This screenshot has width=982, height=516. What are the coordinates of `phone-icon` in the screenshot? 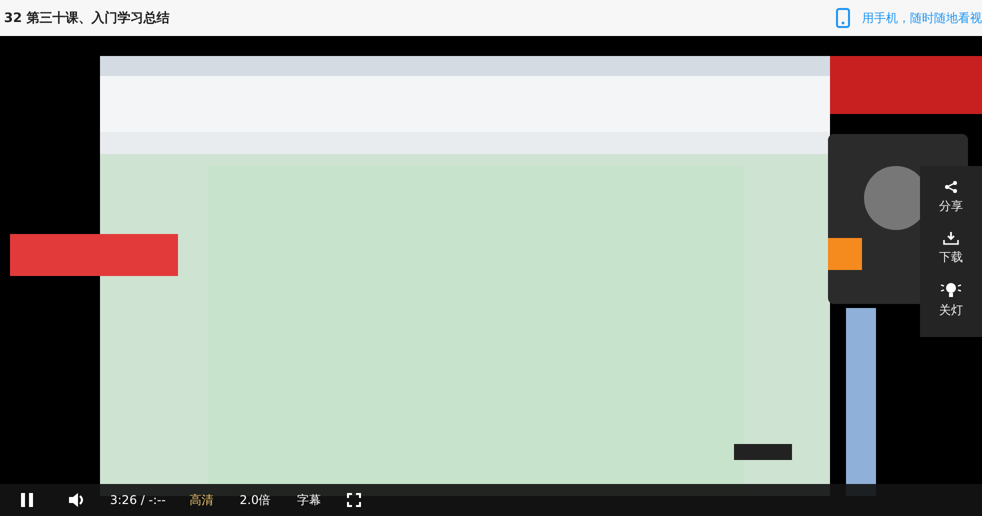 It's located at (843, 18).